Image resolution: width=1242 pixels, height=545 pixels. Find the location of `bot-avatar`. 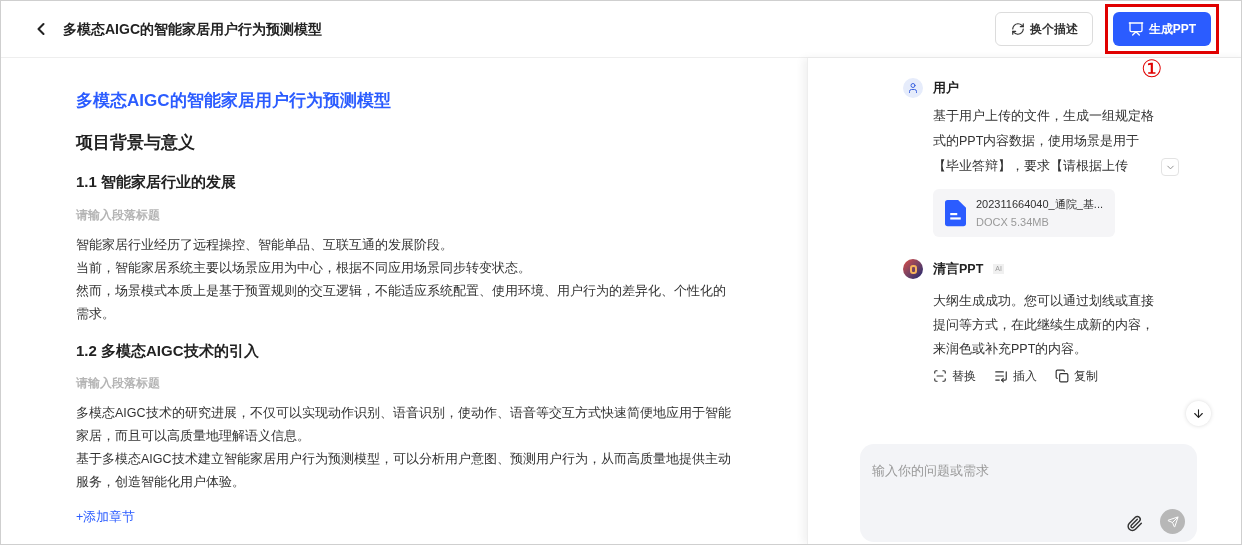

bot-avatar is located at coordinates (913, 269).